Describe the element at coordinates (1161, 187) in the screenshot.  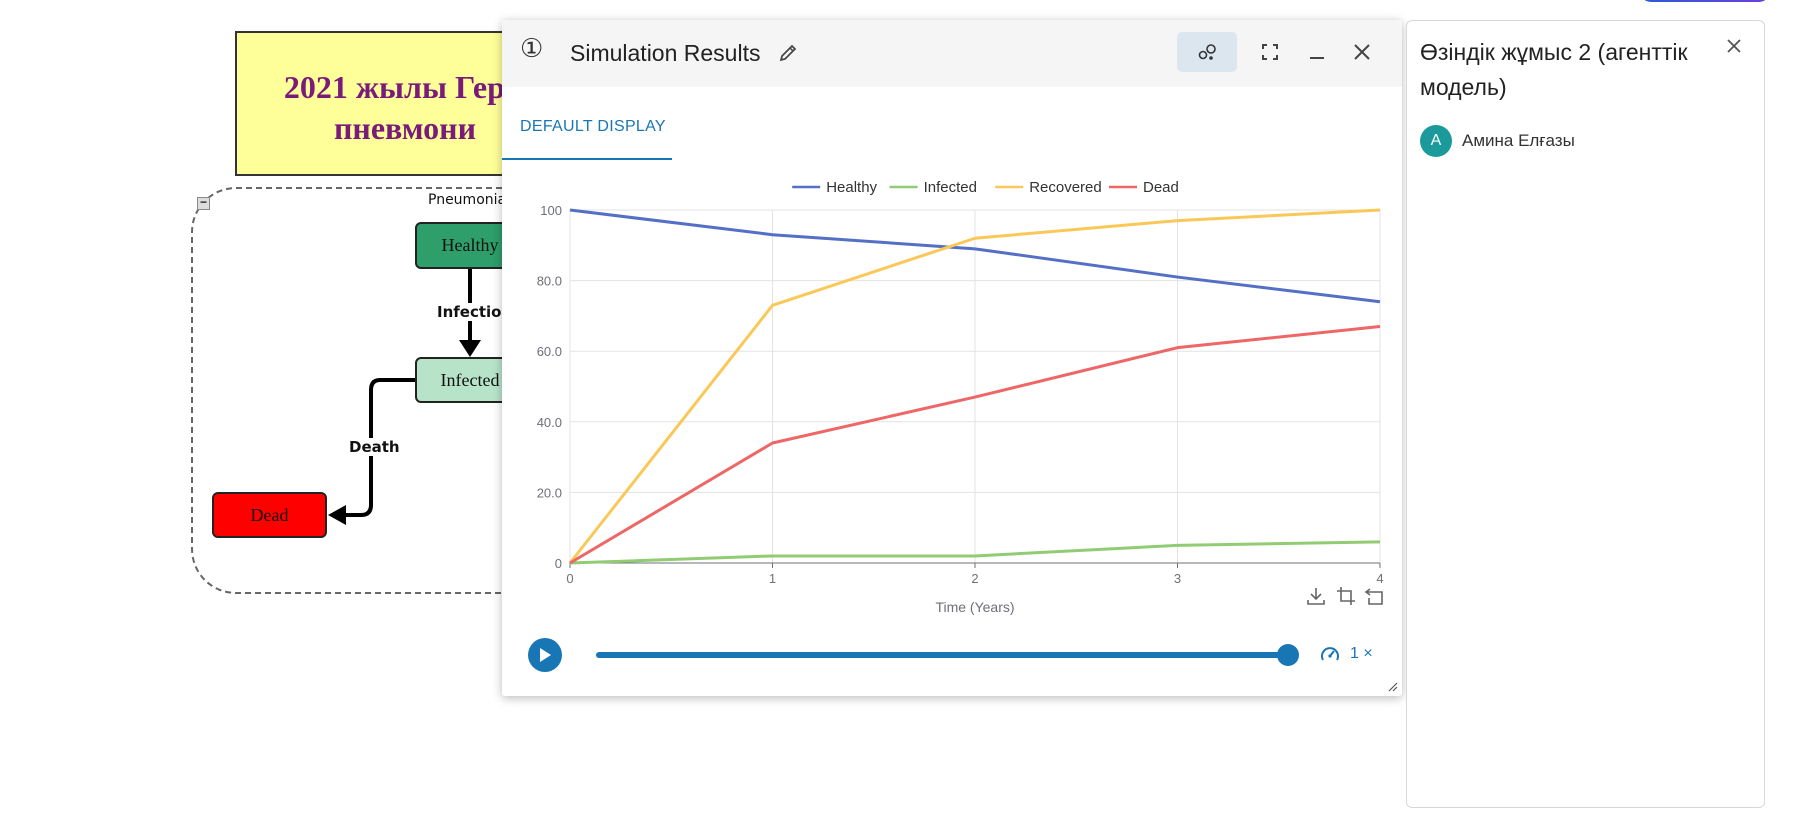
I see `legend-label: Dead` at that location.